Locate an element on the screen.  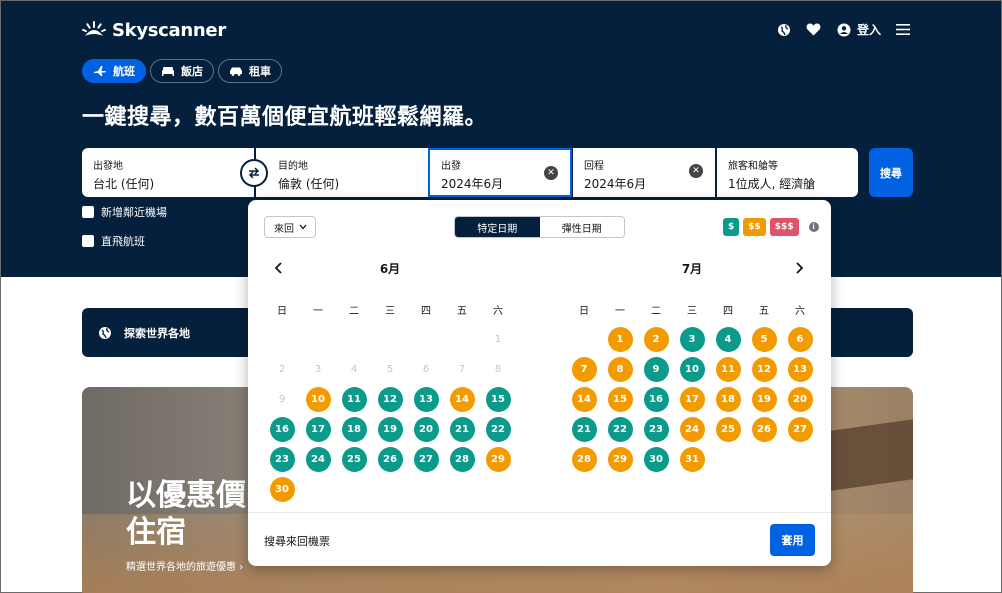
day-number: 9 is located at coordinates (656, 369).